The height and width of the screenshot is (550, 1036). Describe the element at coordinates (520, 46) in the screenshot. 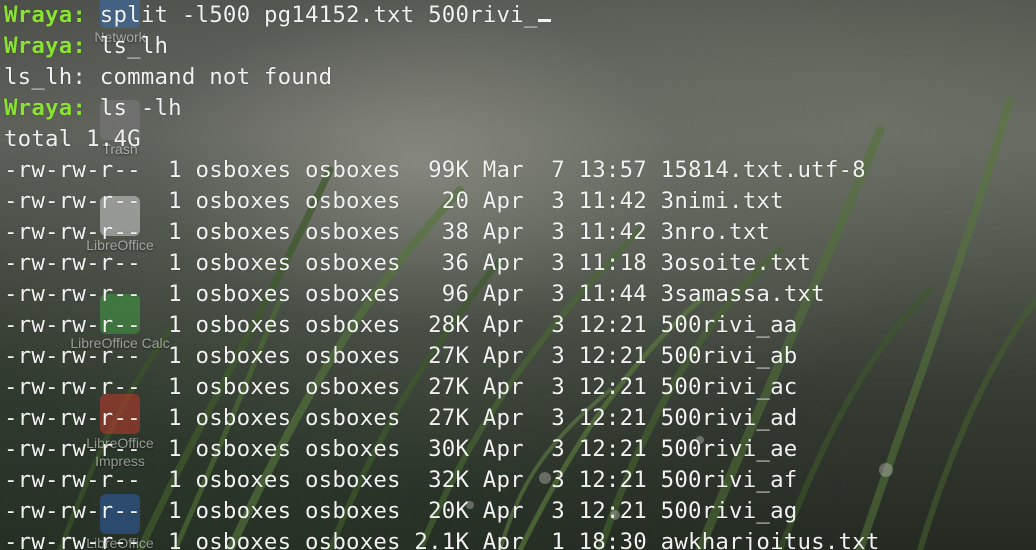

I see `terminal-line: Wraya: ls_lh` at that location.